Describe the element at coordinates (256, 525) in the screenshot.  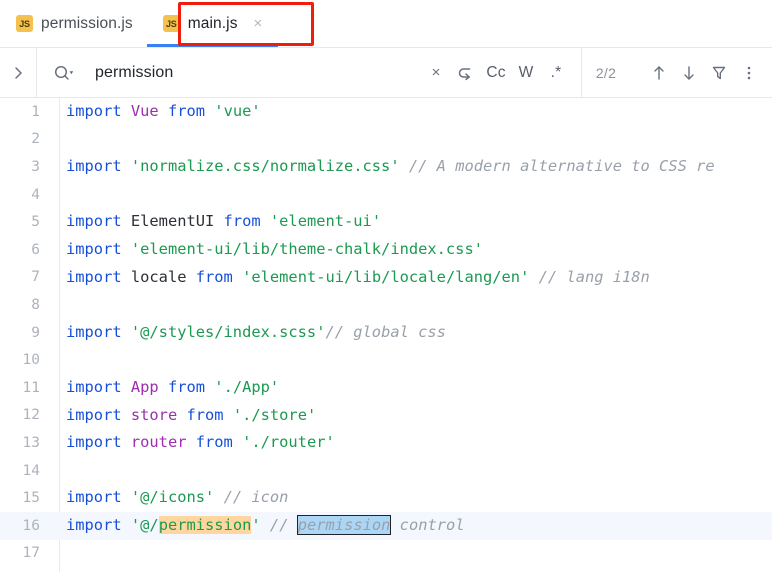
I see `code-token: '` at that location.